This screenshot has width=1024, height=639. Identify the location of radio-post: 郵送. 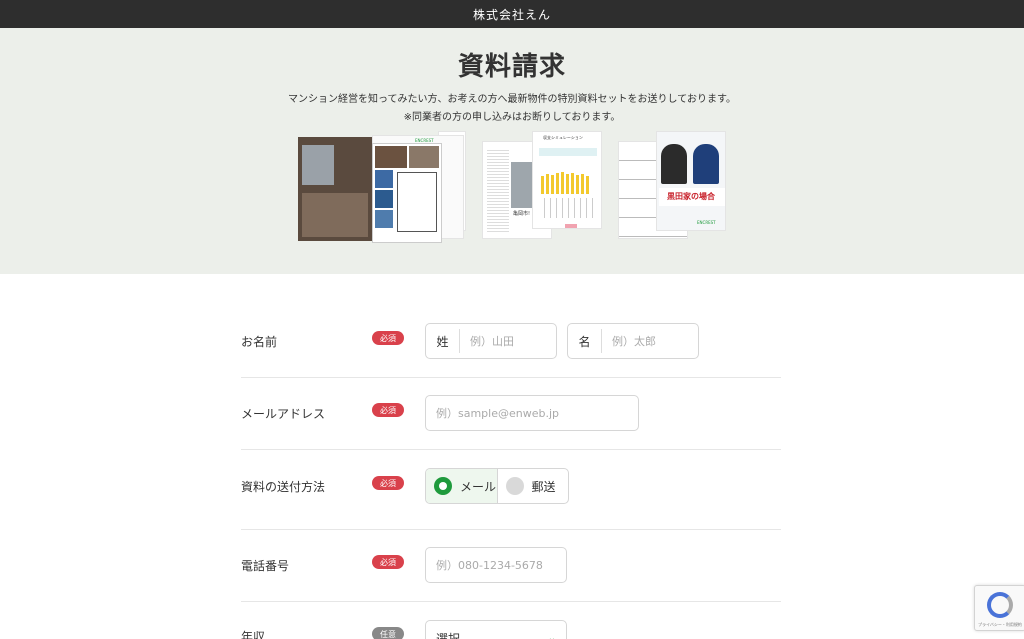
(533, 486).